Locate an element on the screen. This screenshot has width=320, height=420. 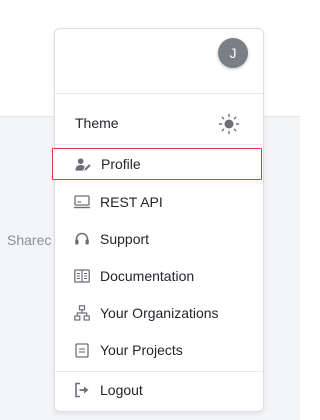
avatar-initial: J is located at coordinates (233, 53).